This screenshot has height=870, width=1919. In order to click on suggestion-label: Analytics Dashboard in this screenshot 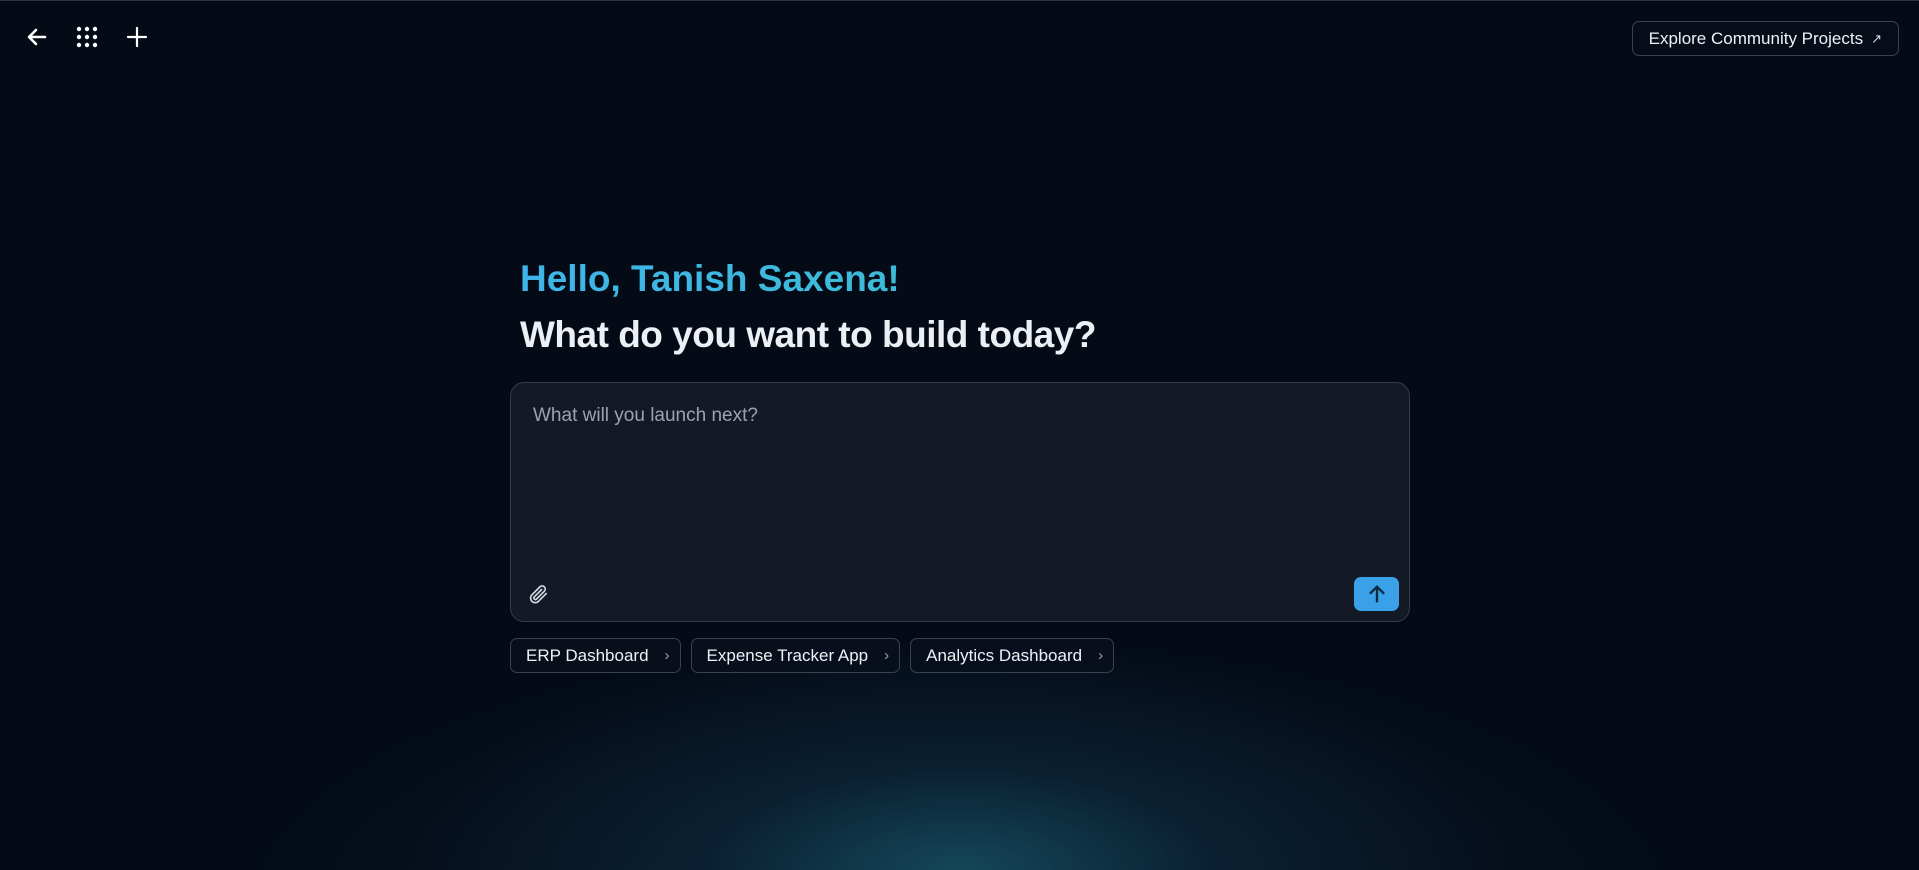, I will do `click(1004, 655)`.